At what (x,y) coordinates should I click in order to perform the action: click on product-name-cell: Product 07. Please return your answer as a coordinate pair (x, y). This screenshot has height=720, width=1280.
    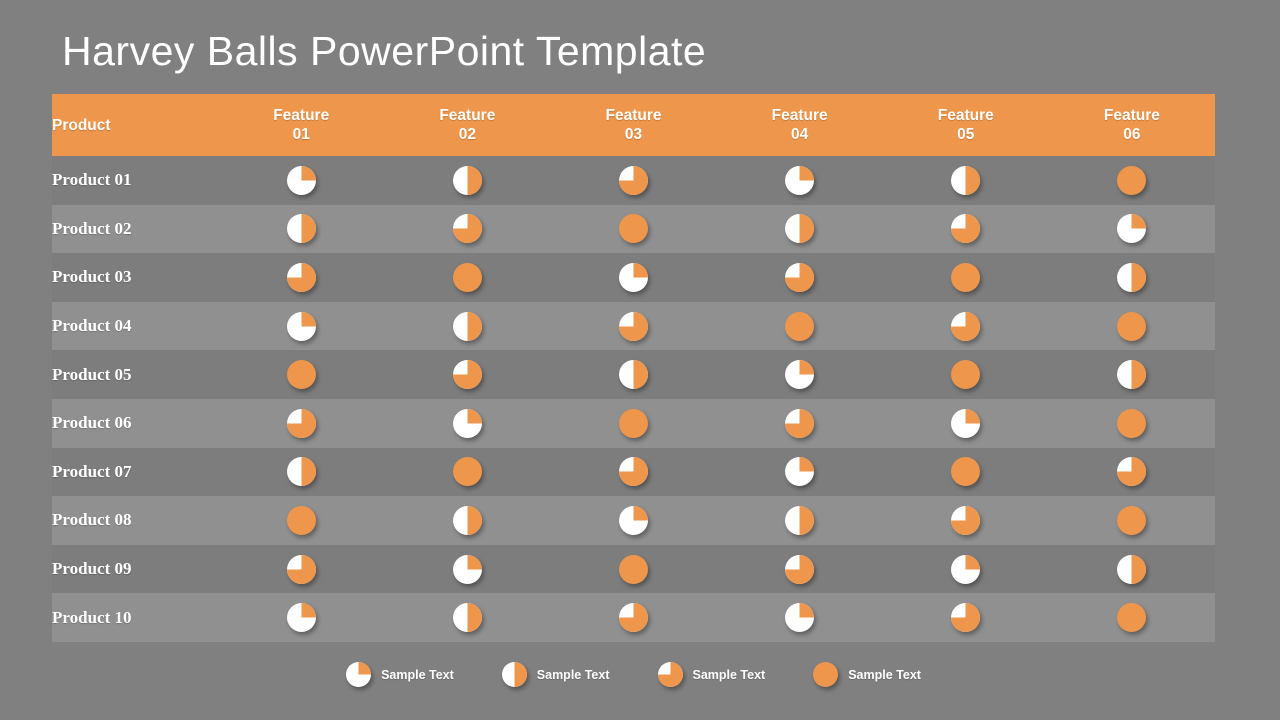
    Looking at the image, I should click on (135, 472).